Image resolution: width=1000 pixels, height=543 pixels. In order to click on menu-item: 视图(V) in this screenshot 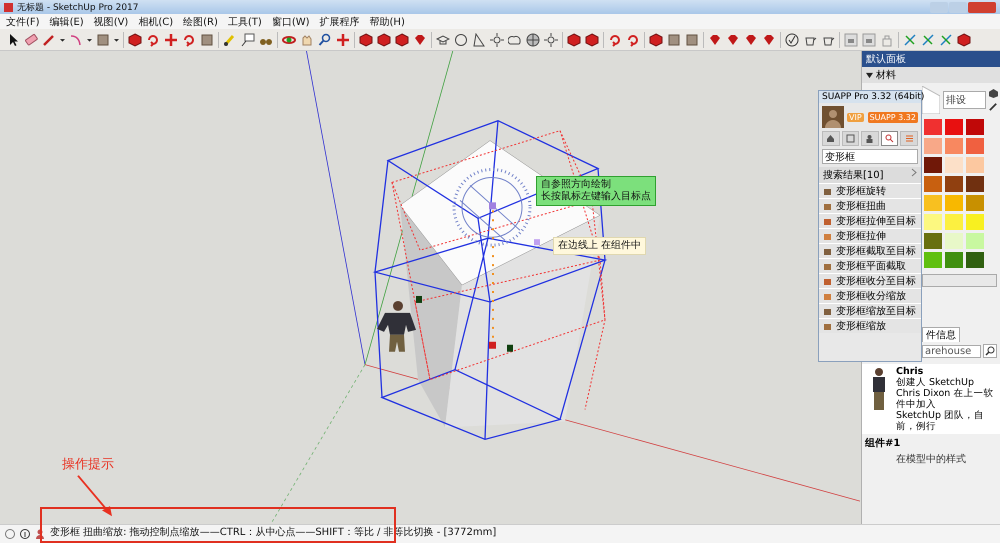, I will do `click(111, 21)`.